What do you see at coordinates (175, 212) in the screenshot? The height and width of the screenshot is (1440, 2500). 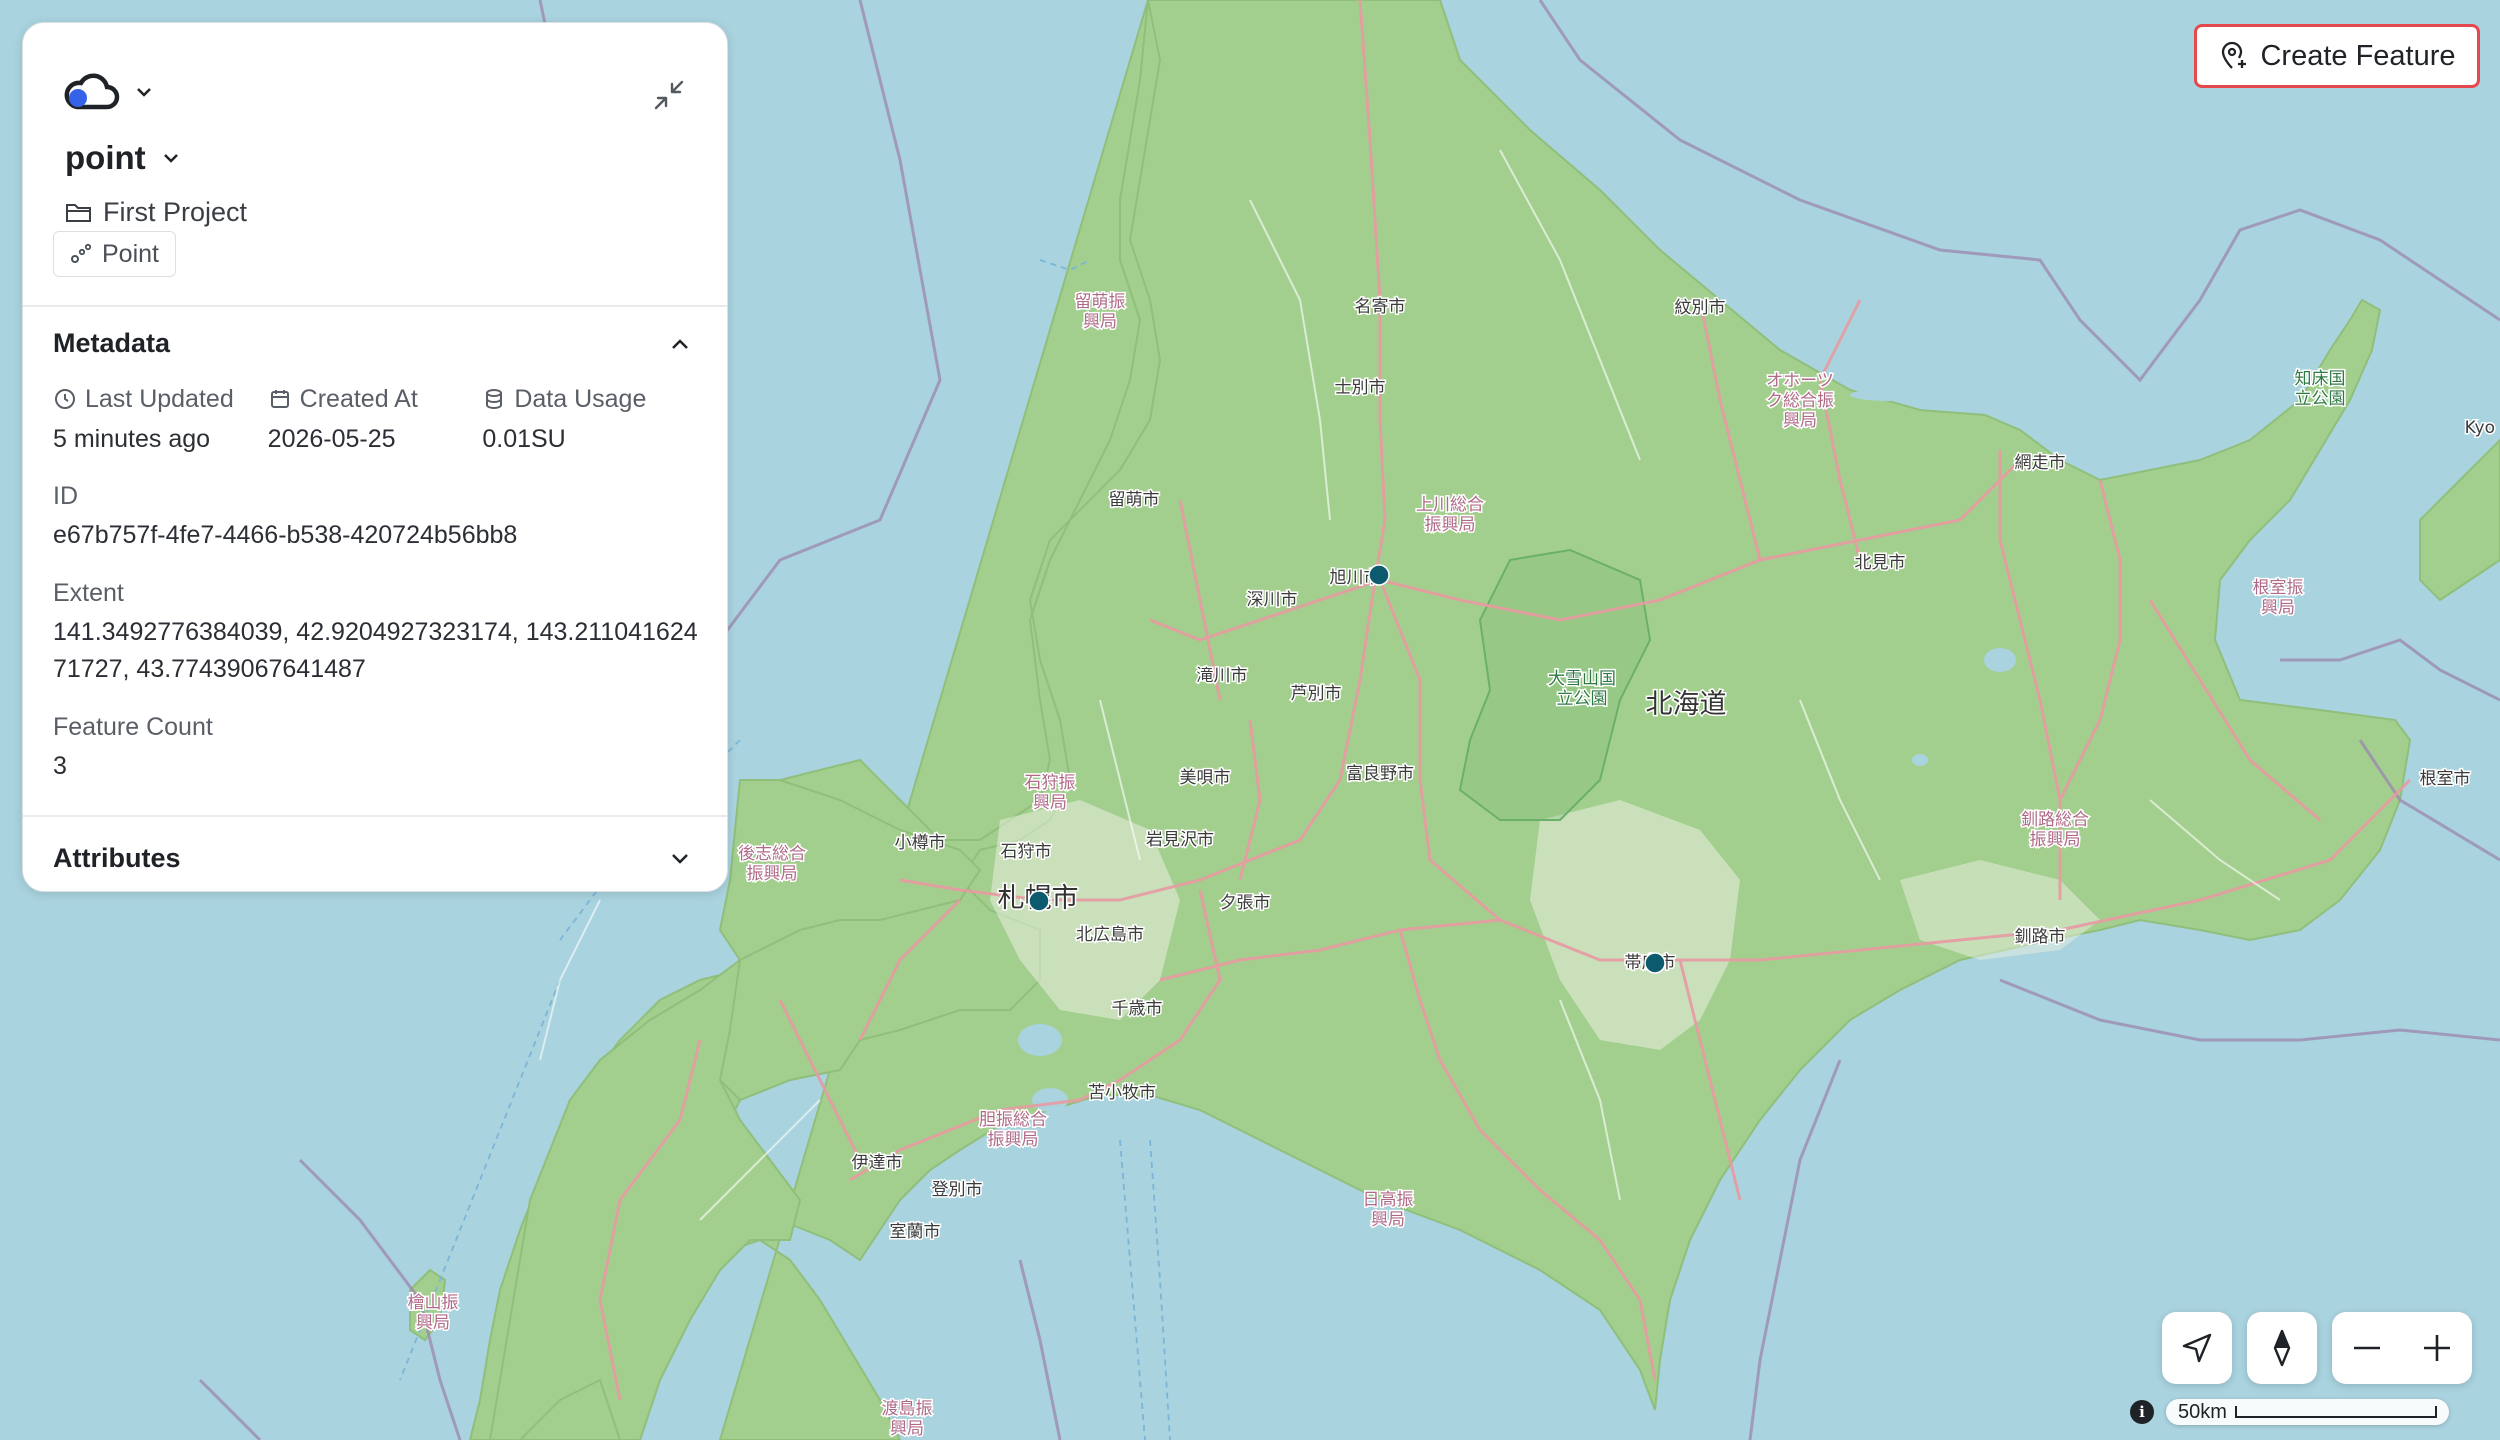 I see `project-name: First Project` at bounding box center [175, 212].